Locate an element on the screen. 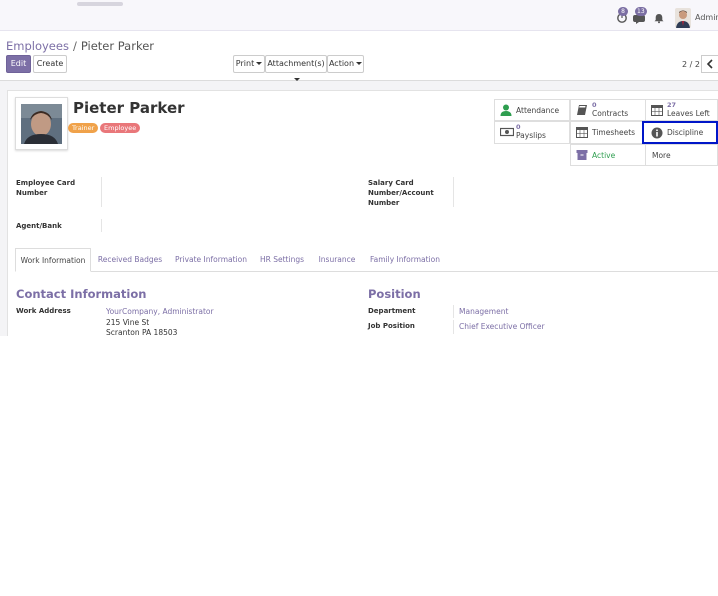 The height and width of the screenshot is (596, 718). active-label: Active is located at coordinates (604, 155).